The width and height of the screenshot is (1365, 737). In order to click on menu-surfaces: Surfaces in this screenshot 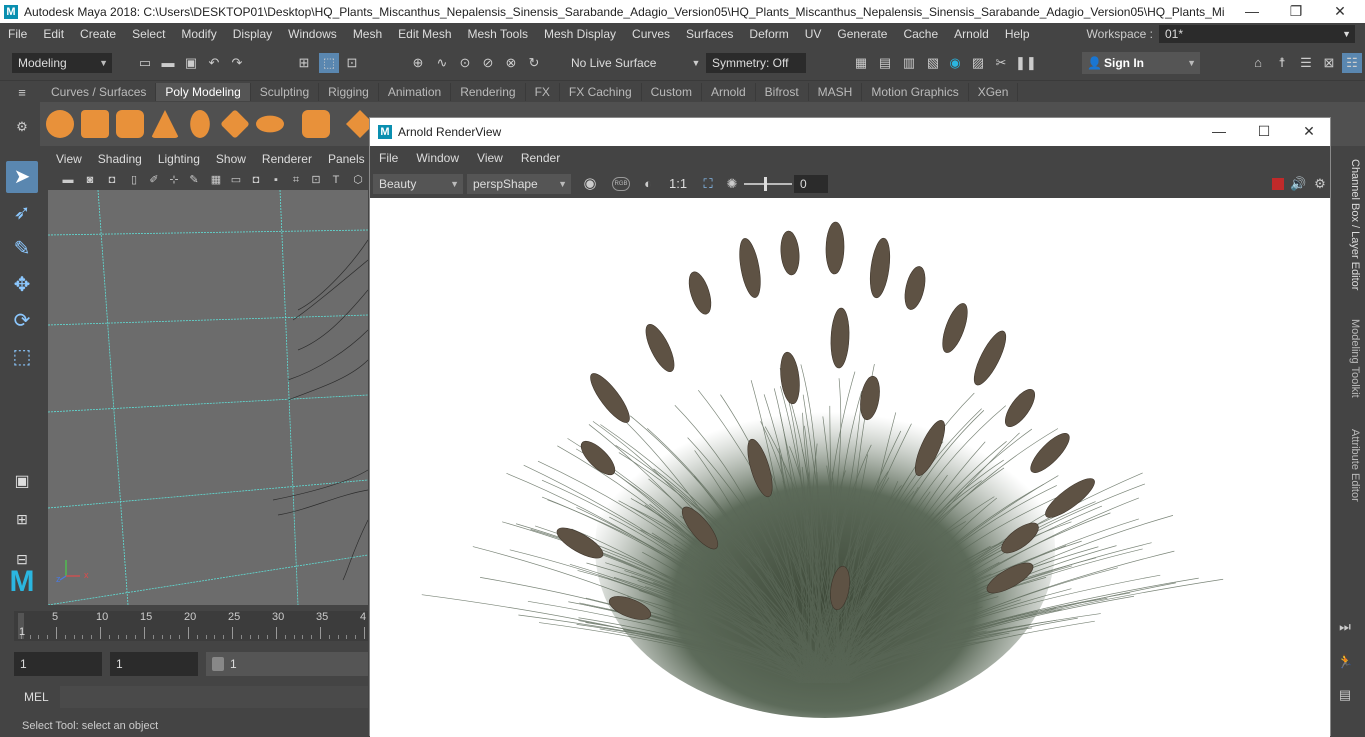, I will do `click(709, 34)`.